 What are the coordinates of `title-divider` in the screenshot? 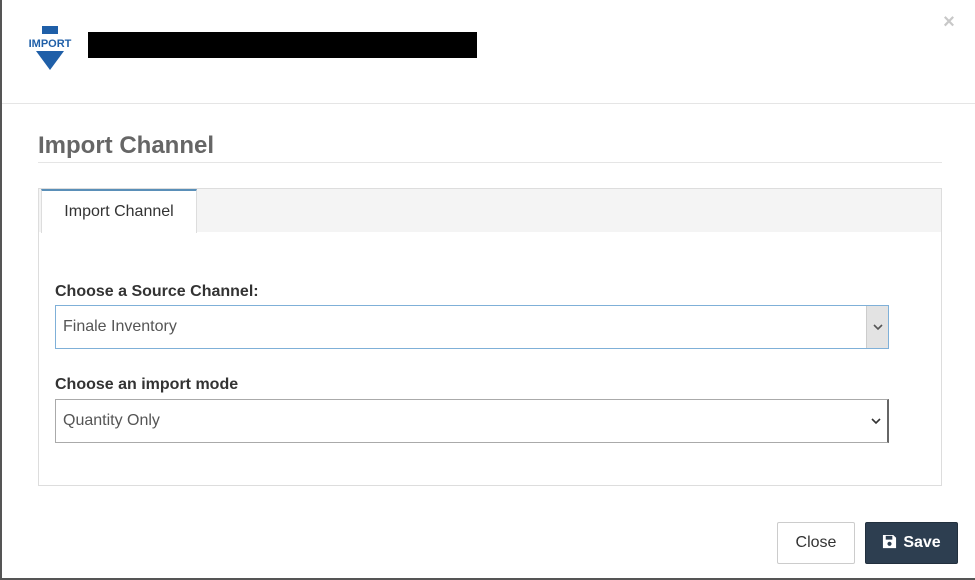 It's located at (490, 162).